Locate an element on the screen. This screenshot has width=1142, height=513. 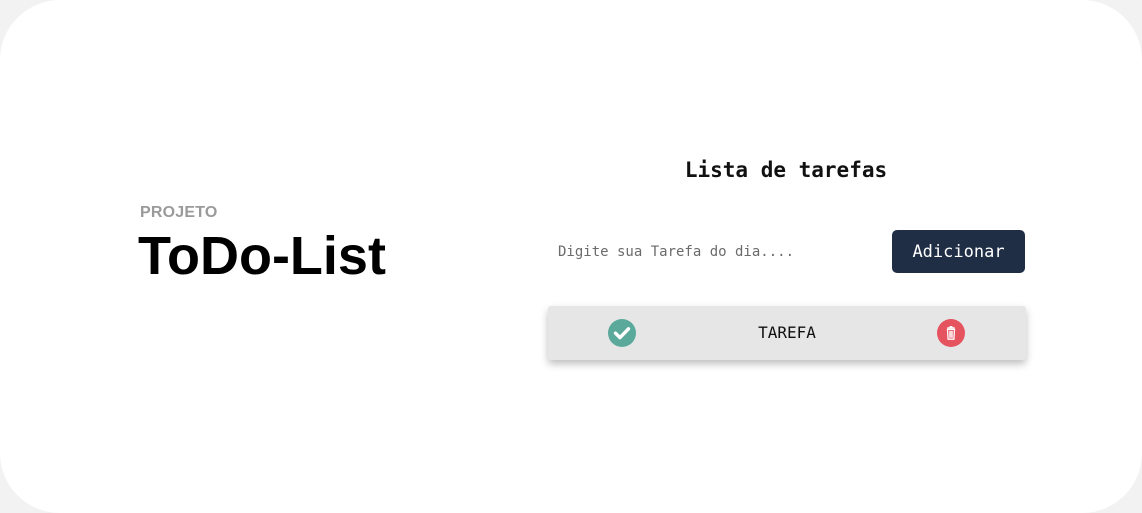
project-header: PROJETO ToDo-List is located at coordinates (262, 245).